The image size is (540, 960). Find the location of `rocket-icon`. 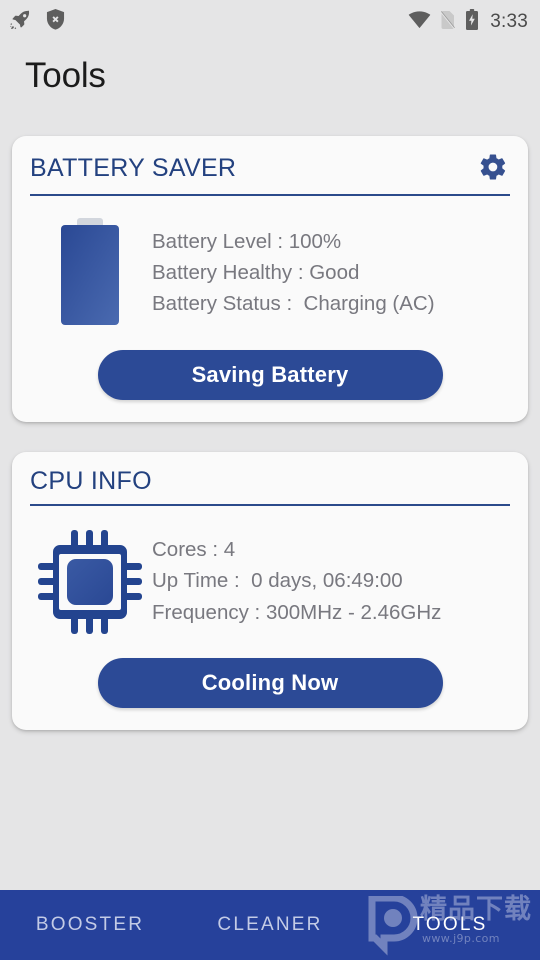

rocket-icon is located at coordinates (21, 22).